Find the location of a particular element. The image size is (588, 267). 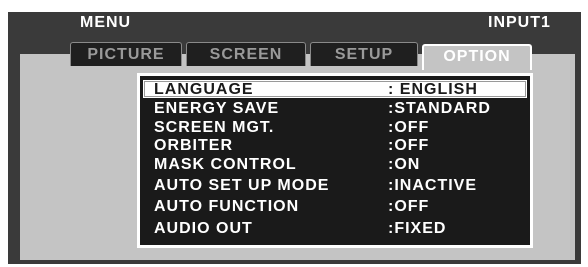

menu-item-label: AUDIO OUT is located at coordinates (203, 228).